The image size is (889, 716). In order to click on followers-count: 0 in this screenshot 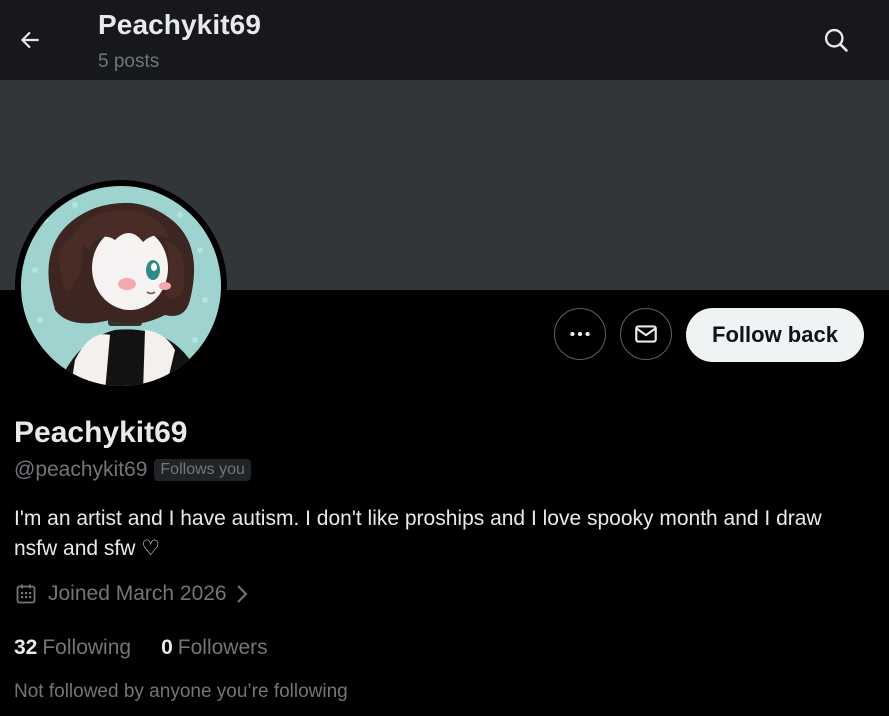, I will do `click(167, 647)`.